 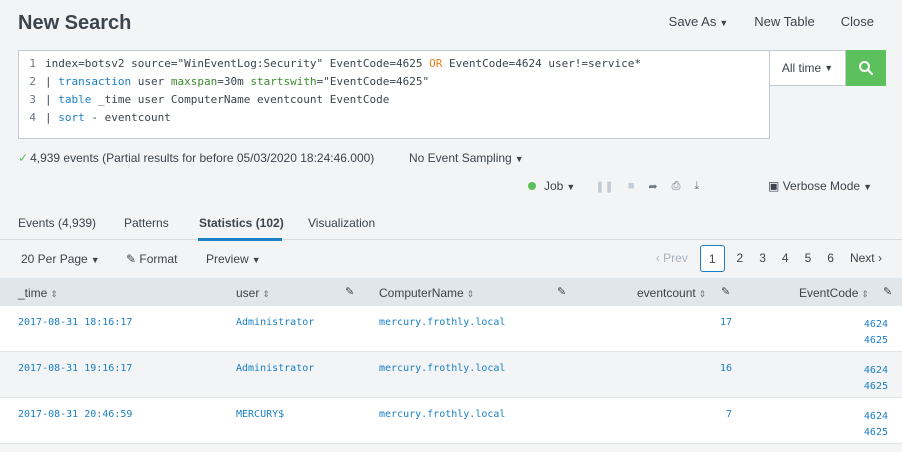 What do you see at coordinates (151, 81) in the screenshot?
I see `code-token: user` at bounding box center [151, 81].